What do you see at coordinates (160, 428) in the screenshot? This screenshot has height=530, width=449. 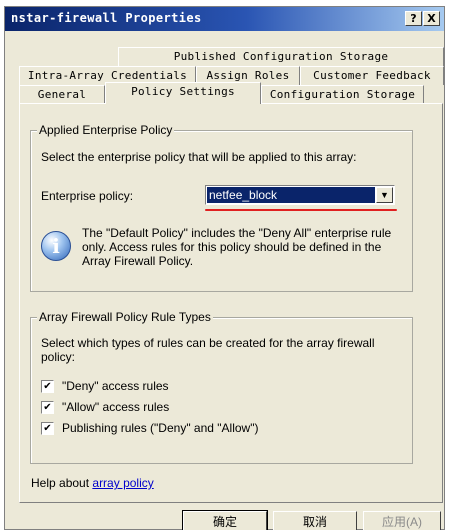 I see `publishing-rules-label: Publishing rules ("Deny" and "Allow")` at bounding box center [160, 428].